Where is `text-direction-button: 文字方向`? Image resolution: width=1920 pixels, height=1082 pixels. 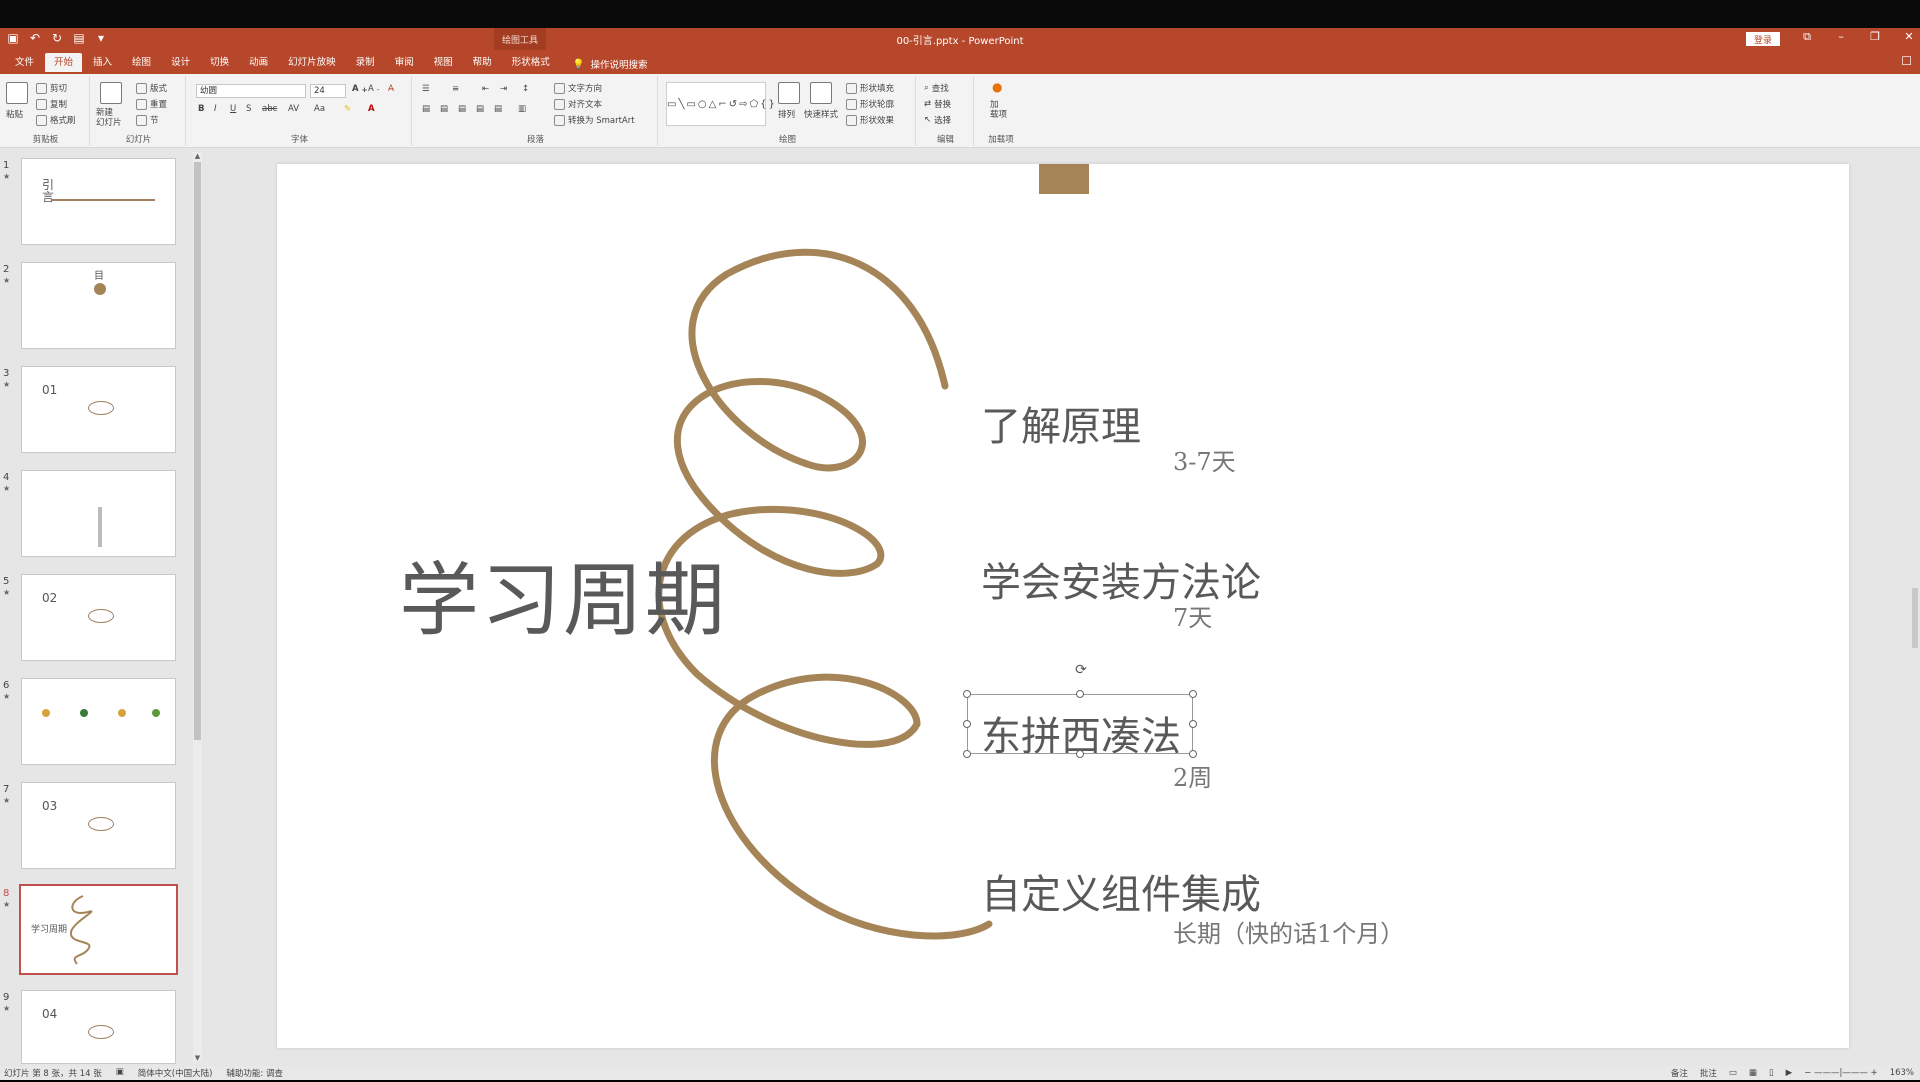
text-direction-button: 文字方向 is located at coordinates (578, 88).